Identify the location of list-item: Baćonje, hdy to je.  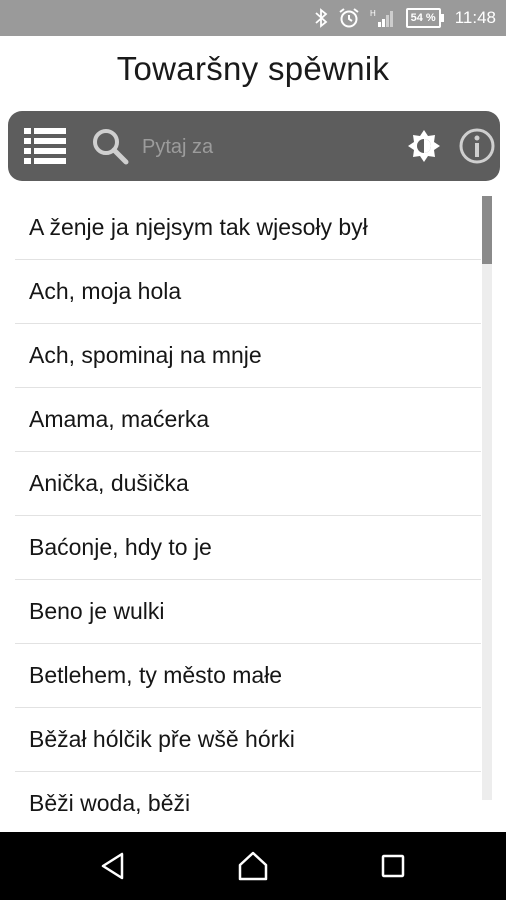
(248, 548).